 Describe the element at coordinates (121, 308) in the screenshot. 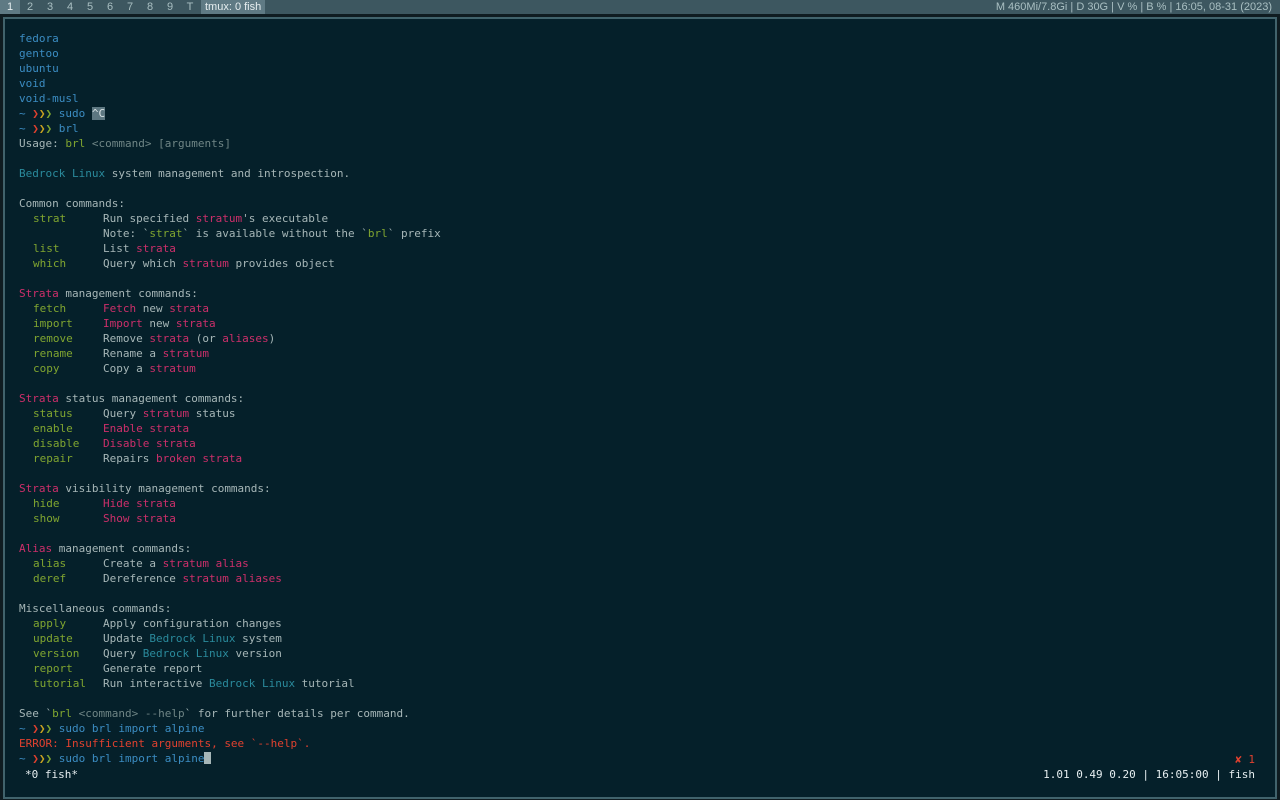

I see `command-row: fetch Fetch new strata` at that location.